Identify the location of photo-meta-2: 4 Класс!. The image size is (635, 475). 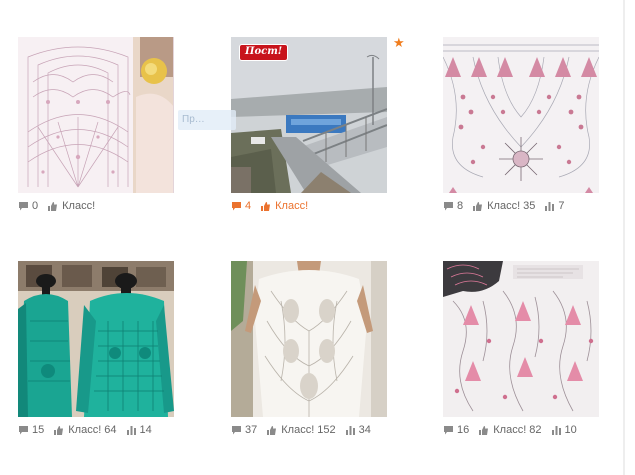
(309, 206).